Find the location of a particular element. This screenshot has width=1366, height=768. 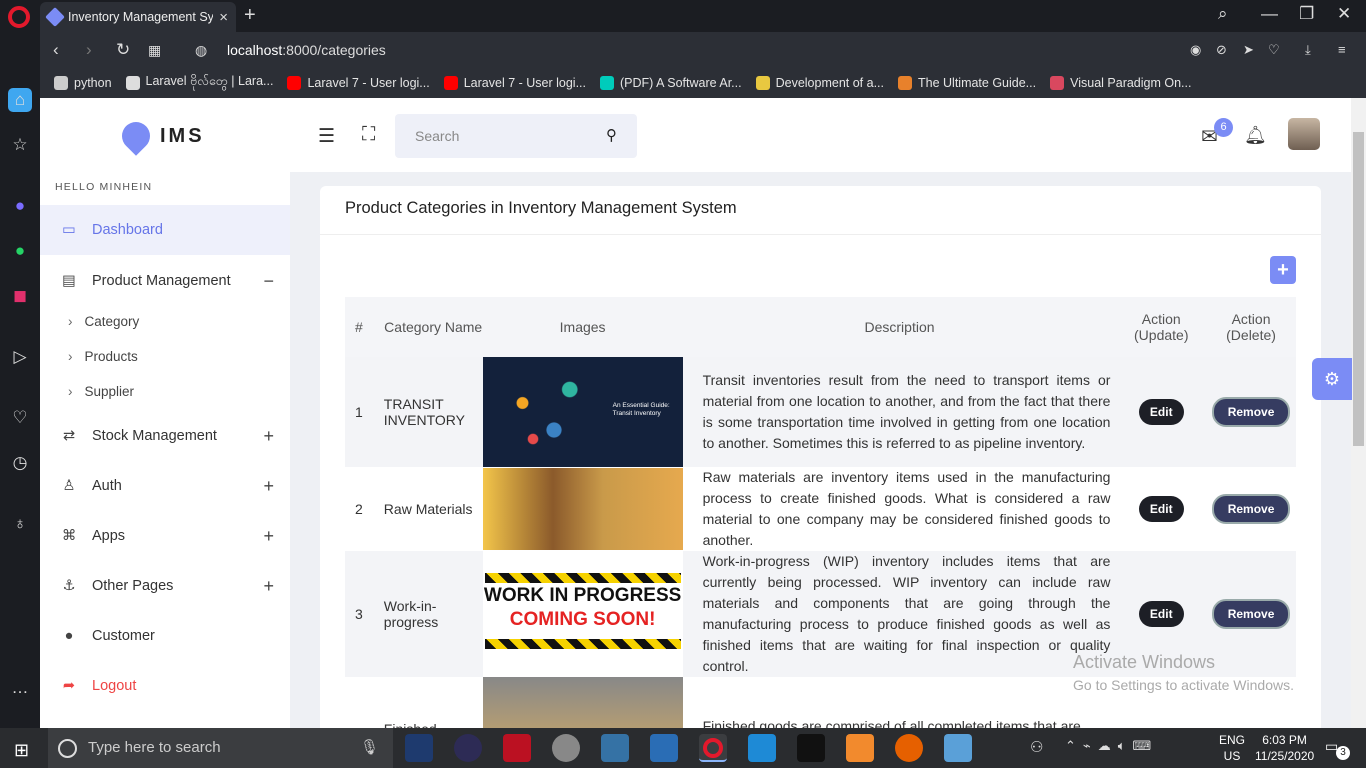

bulb-icon: ♁ is located at coordinates (20, 524).